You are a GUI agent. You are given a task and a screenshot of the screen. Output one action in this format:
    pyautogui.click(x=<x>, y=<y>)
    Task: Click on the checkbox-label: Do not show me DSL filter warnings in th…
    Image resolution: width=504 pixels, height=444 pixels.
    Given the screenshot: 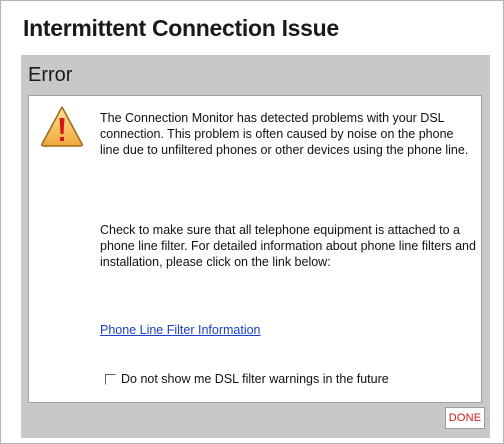 What is the action you would take?
    pyautogui.click(x=255, y=379)
    